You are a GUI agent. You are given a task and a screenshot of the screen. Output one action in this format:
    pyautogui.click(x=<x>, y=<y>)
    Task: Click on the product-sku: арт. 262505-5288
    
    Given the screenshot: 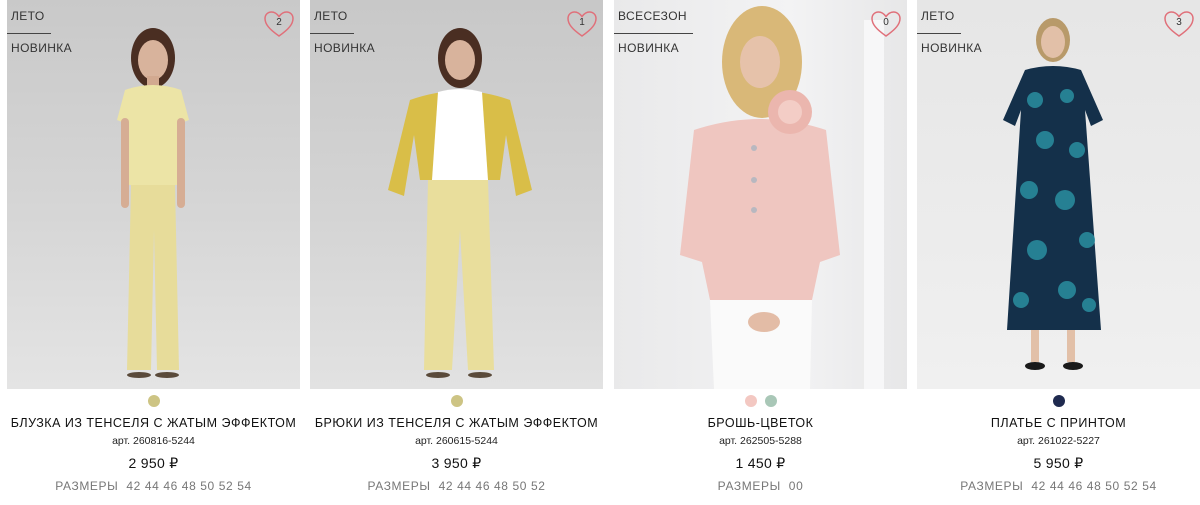 What is the action you would take?
    pyautogui.click(x=760, y=441)
    